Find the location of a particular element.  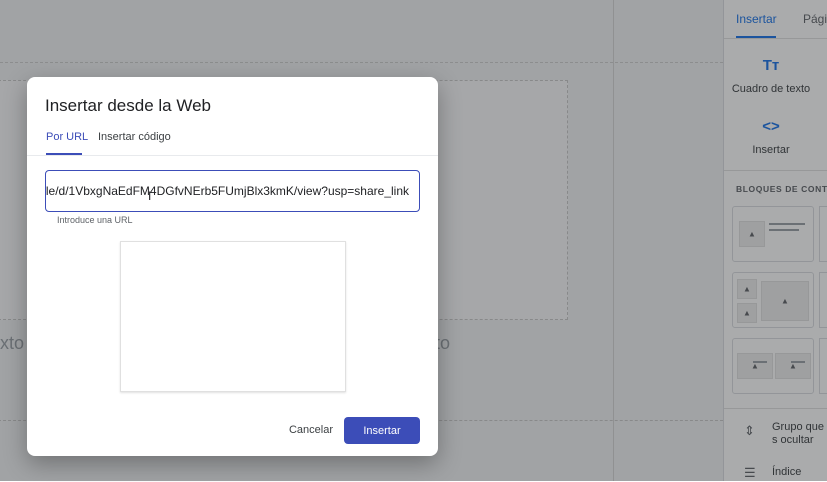

insert-button: Insertar is located at coordinates (382, 430).